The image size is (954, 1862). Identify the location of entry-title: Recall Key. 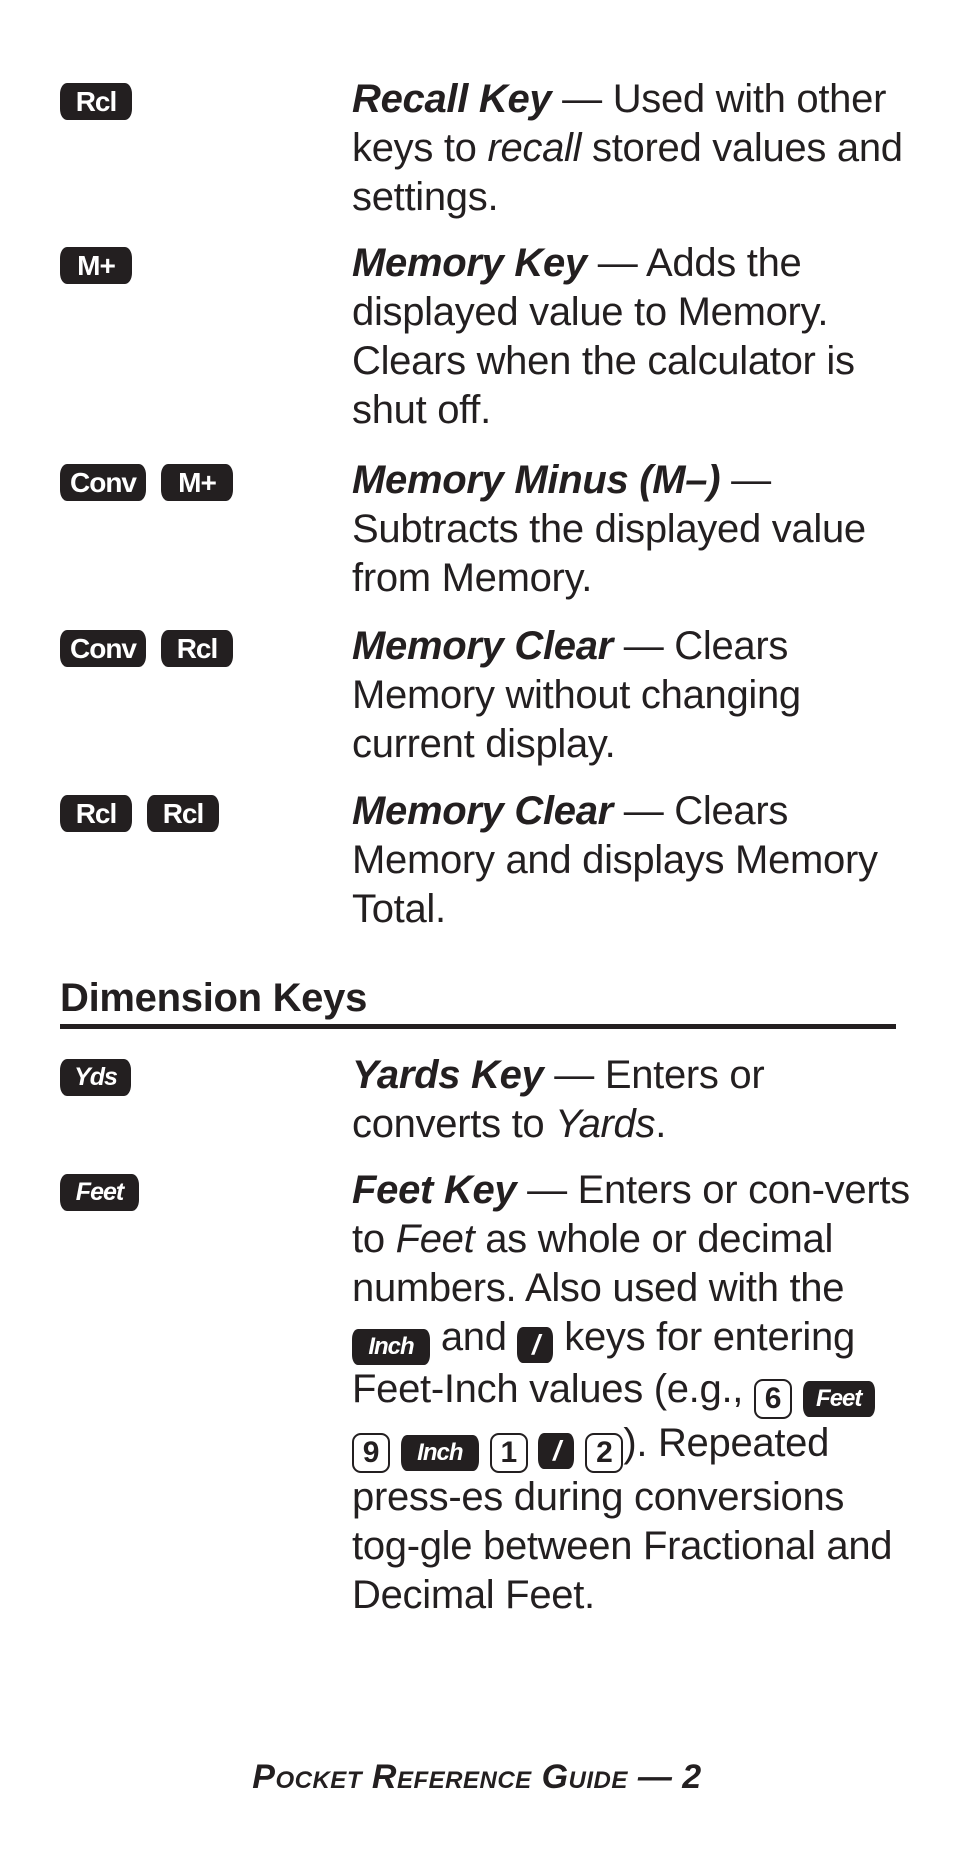
(452, 99).